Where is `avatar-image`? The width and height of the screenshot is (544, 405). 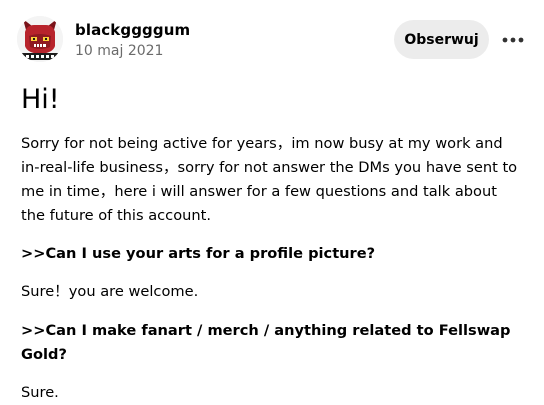
avatar-image is located at coordinates (40, 39).